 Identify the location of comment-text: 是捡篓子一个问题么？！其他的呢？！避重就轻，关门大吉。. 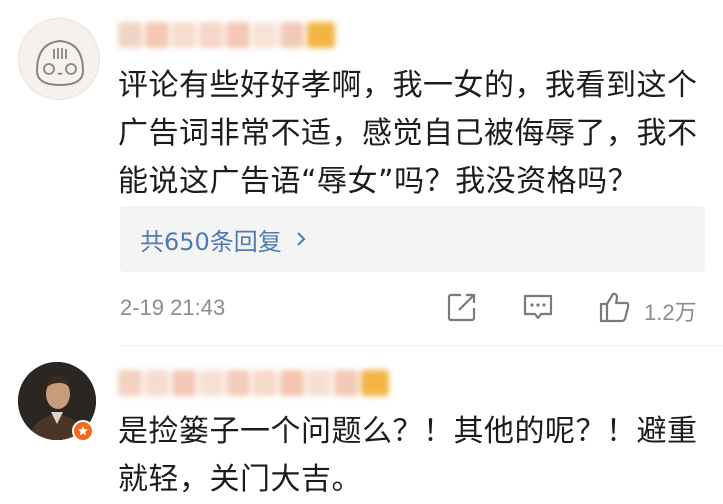
(408, 455).